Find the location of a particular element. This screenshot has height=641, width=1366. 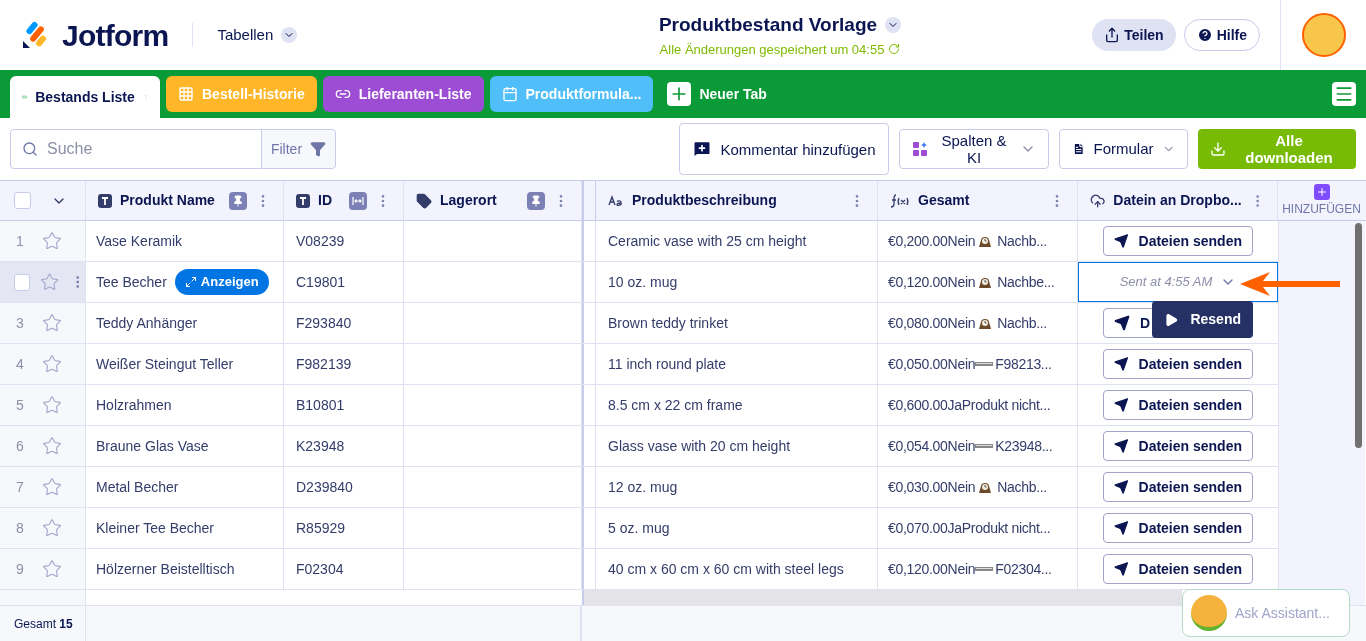

avatar is located at coordinates (1323, 35).